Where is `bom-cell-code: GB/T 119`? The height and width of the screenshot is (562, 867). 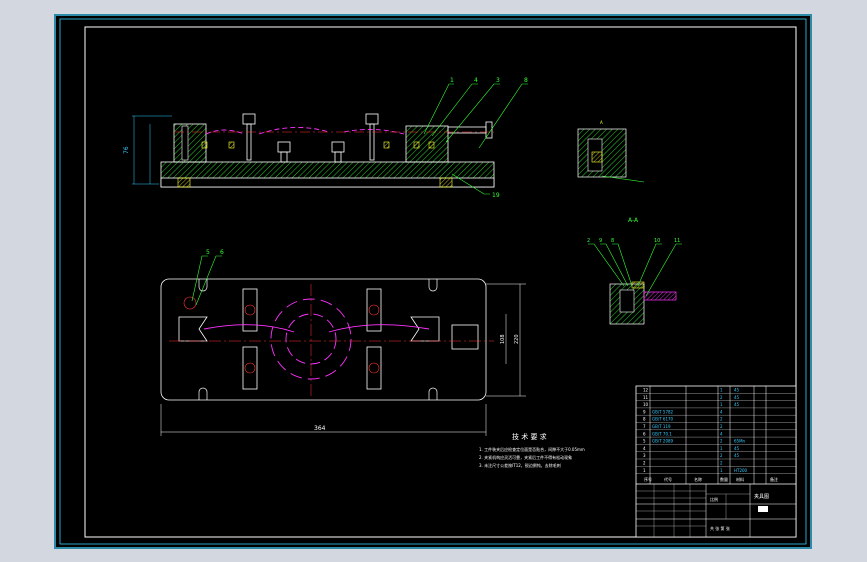 bom-cell-code: GB/T 119 is located at coordinates (661, 426).